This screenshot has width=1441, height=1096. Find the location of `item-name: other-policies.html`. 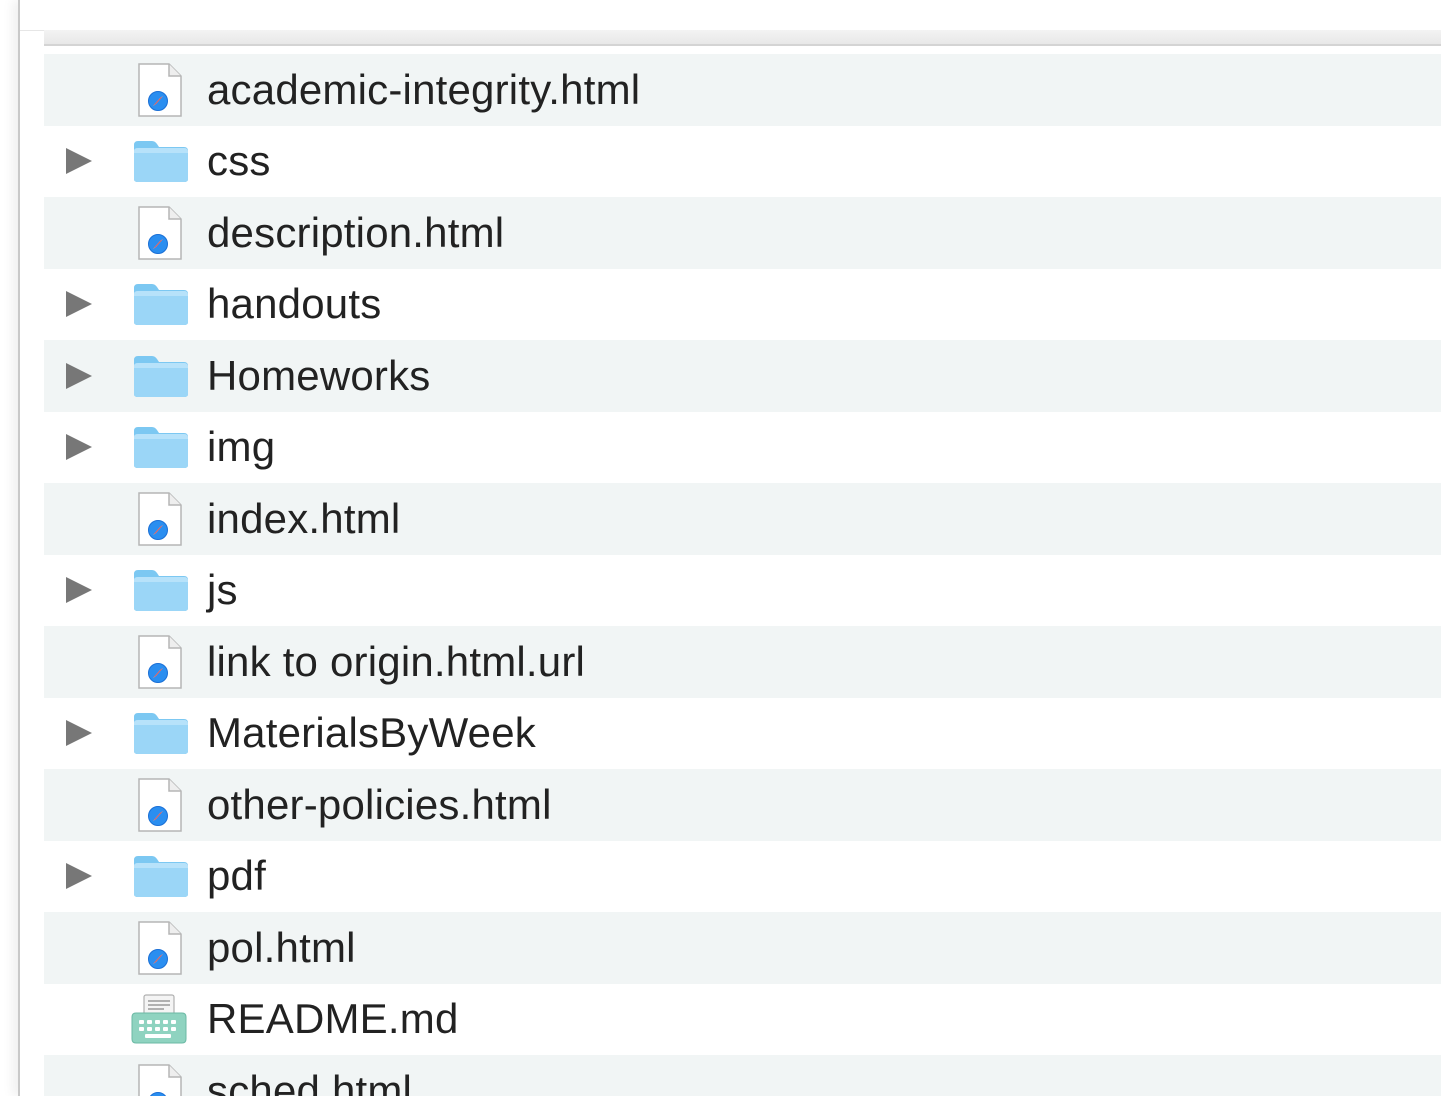

item-name: other-policies.html is located at coordinates (379, 804).